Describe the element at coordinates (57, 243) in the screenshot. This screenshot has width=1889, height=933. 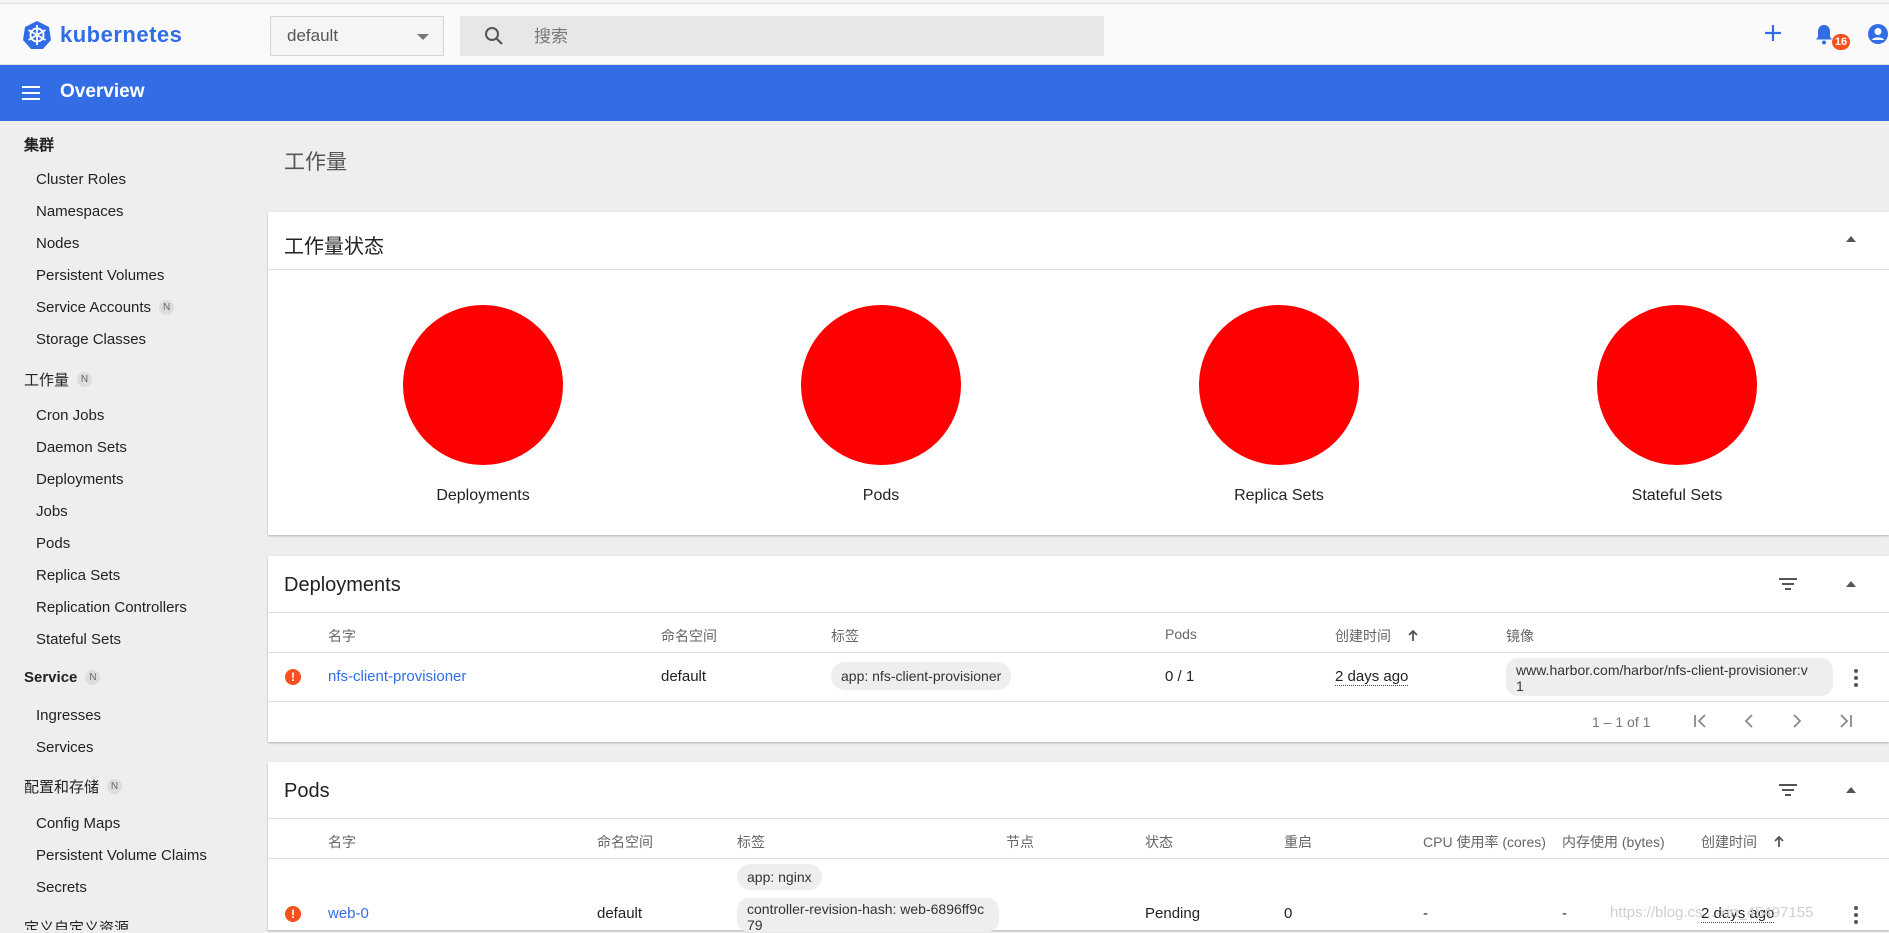
I see `sidebar-item-nodes: Nodes` at that location.